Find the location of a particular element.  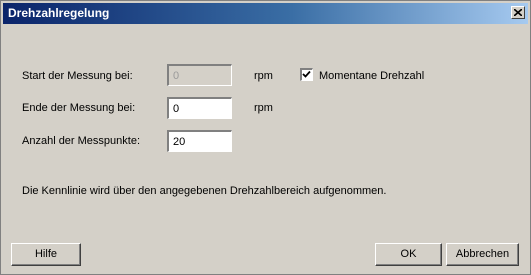

end-label: Ende der Messung bei: is located at coordinates (79, 108).